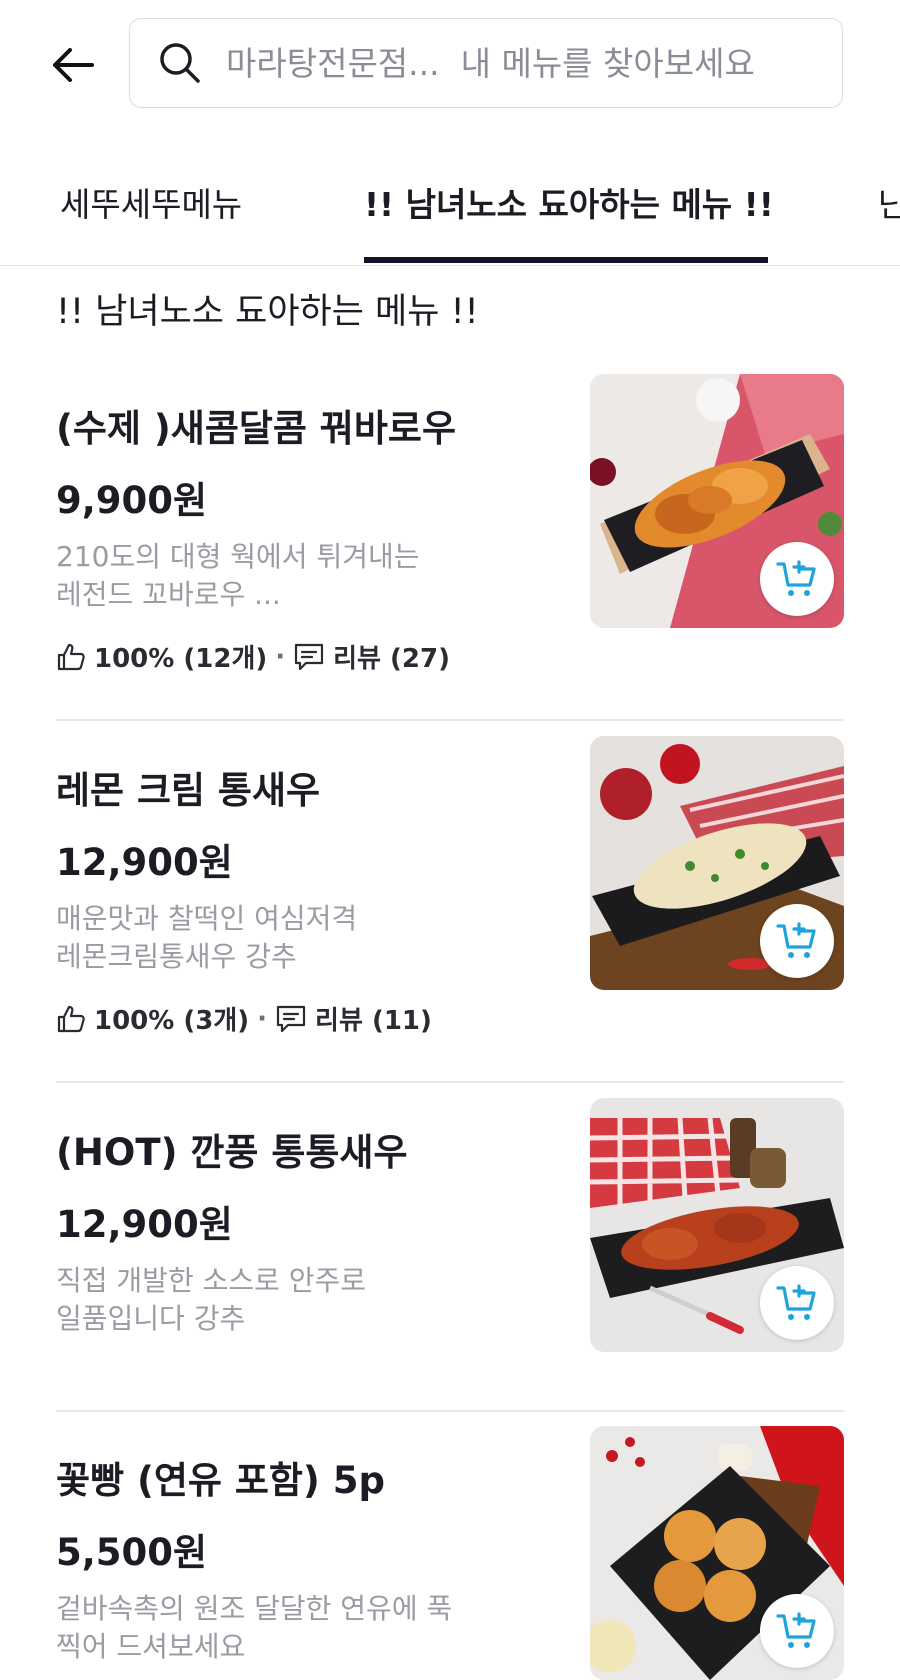 This screenshot has height=1680, width=900. I want to click on menu-item-name: (HOT) 깐풍 통통새우, so click(232, 1152).